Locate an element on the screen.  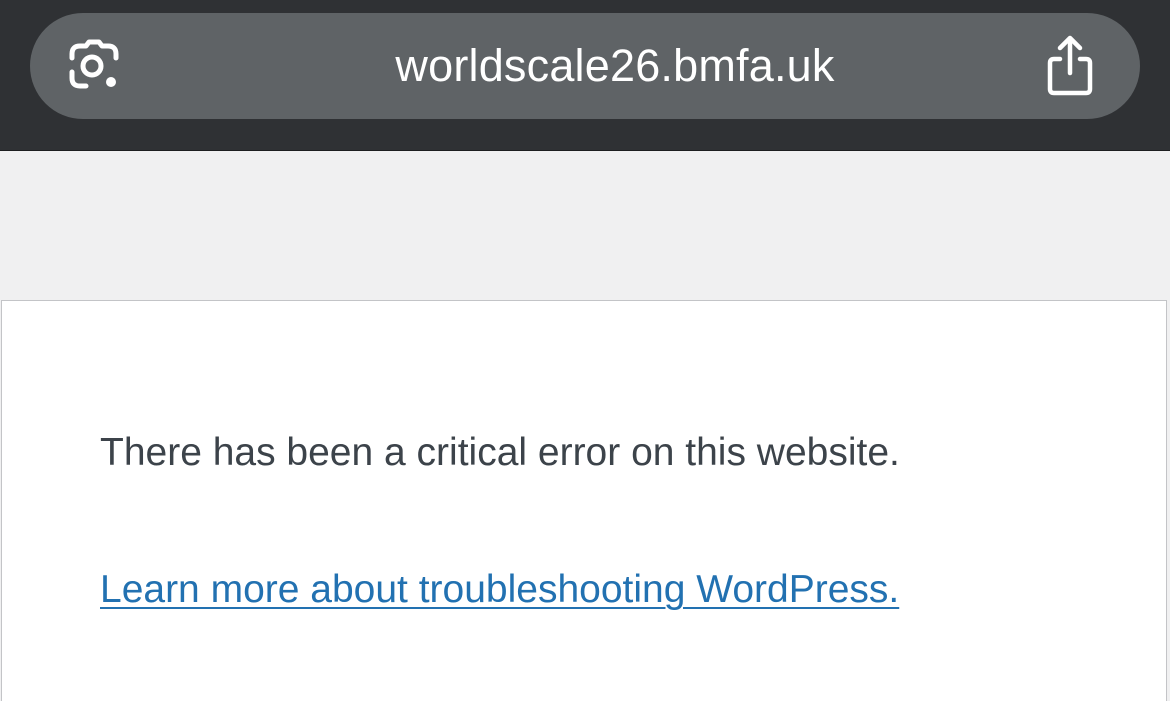
address-bar: worldscale26.bmfa.uk is located at coordinates (585, 66).